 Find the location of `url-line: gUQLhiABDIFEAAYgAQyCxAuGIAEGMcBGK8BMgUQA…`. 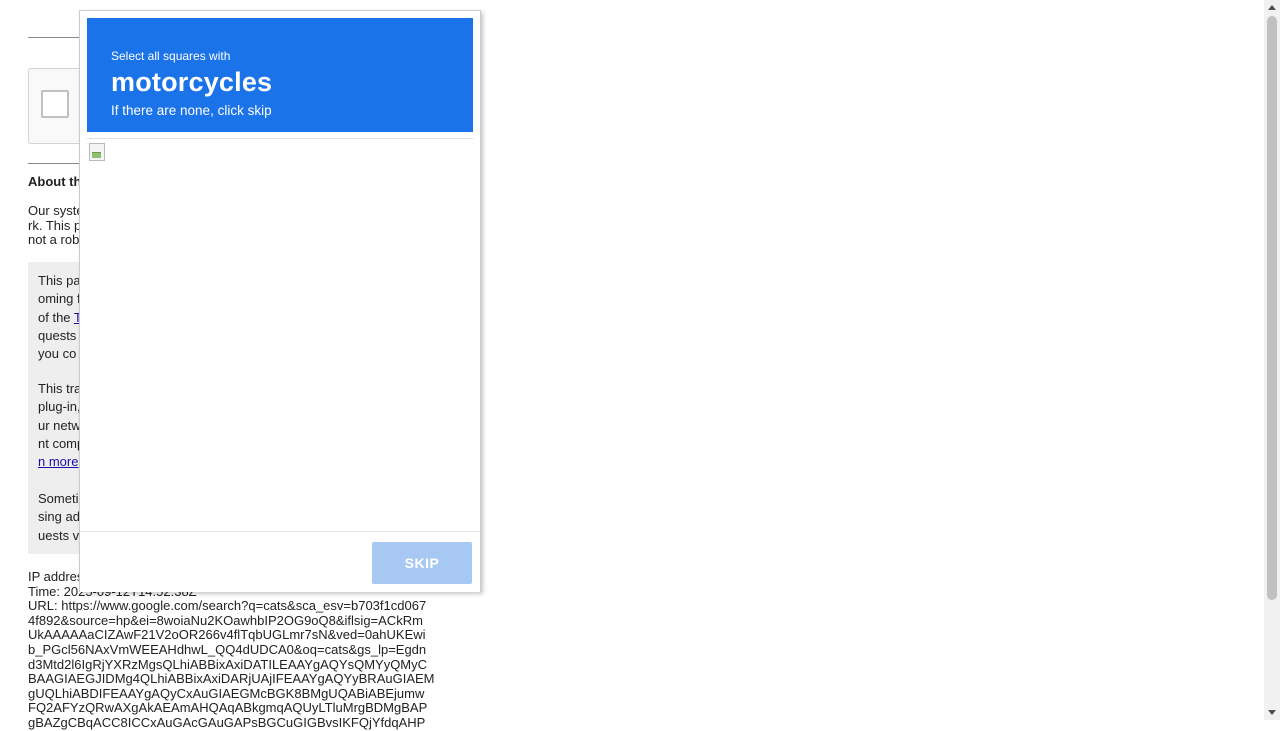

url-line: gUQLhiABDIFEAAYgAQyCxAuGIAEGMcBGK8BMgUQA… is located at coordinates (226, 693).